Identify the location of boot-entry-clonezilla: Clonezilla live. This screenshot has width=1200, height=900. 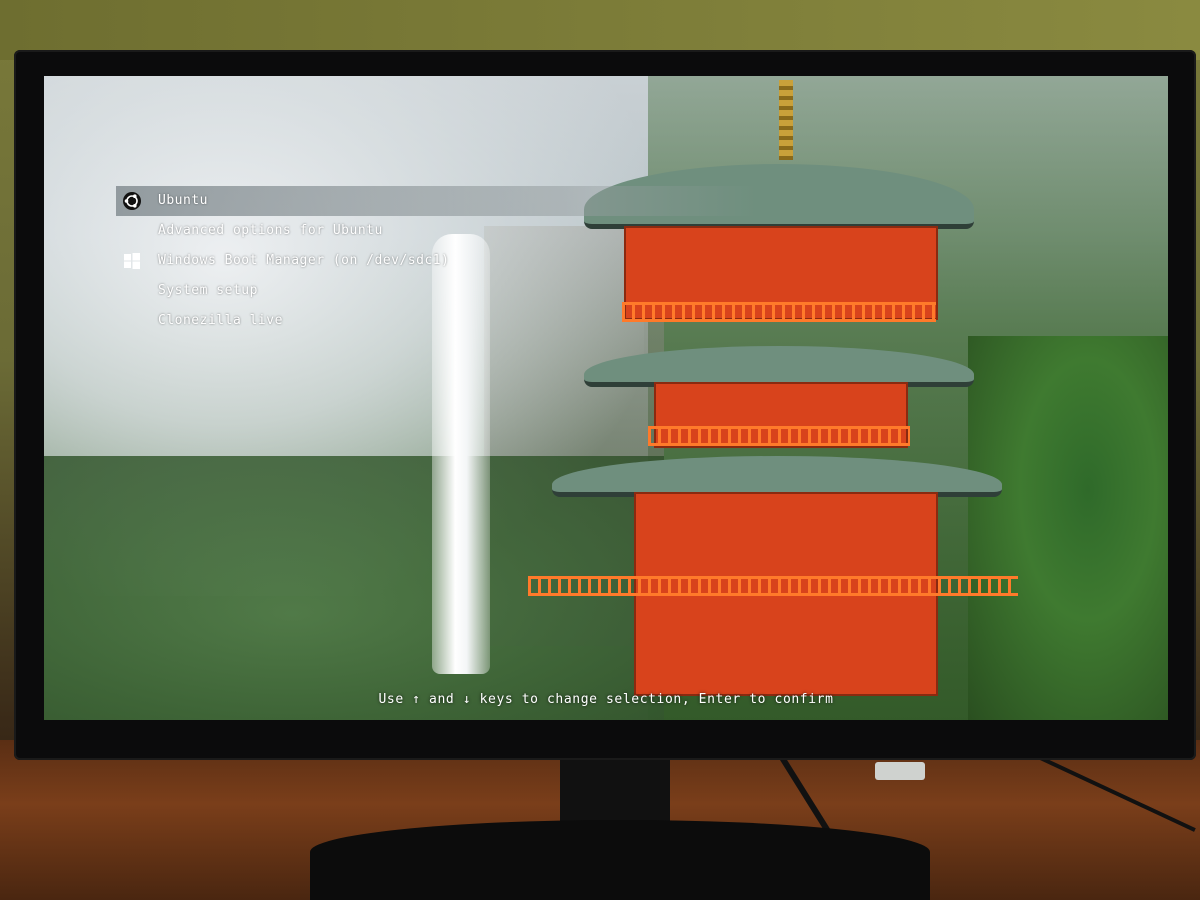
(436, 321).